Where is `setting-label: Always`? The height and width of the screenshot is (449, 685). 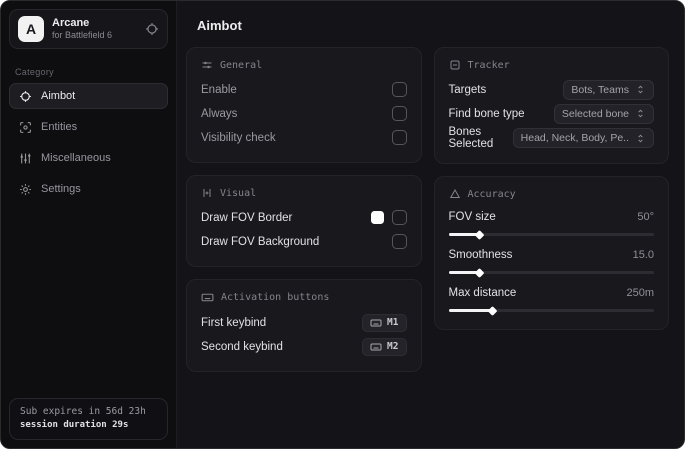 setting-label: Always is located at coordinates (219, 113).